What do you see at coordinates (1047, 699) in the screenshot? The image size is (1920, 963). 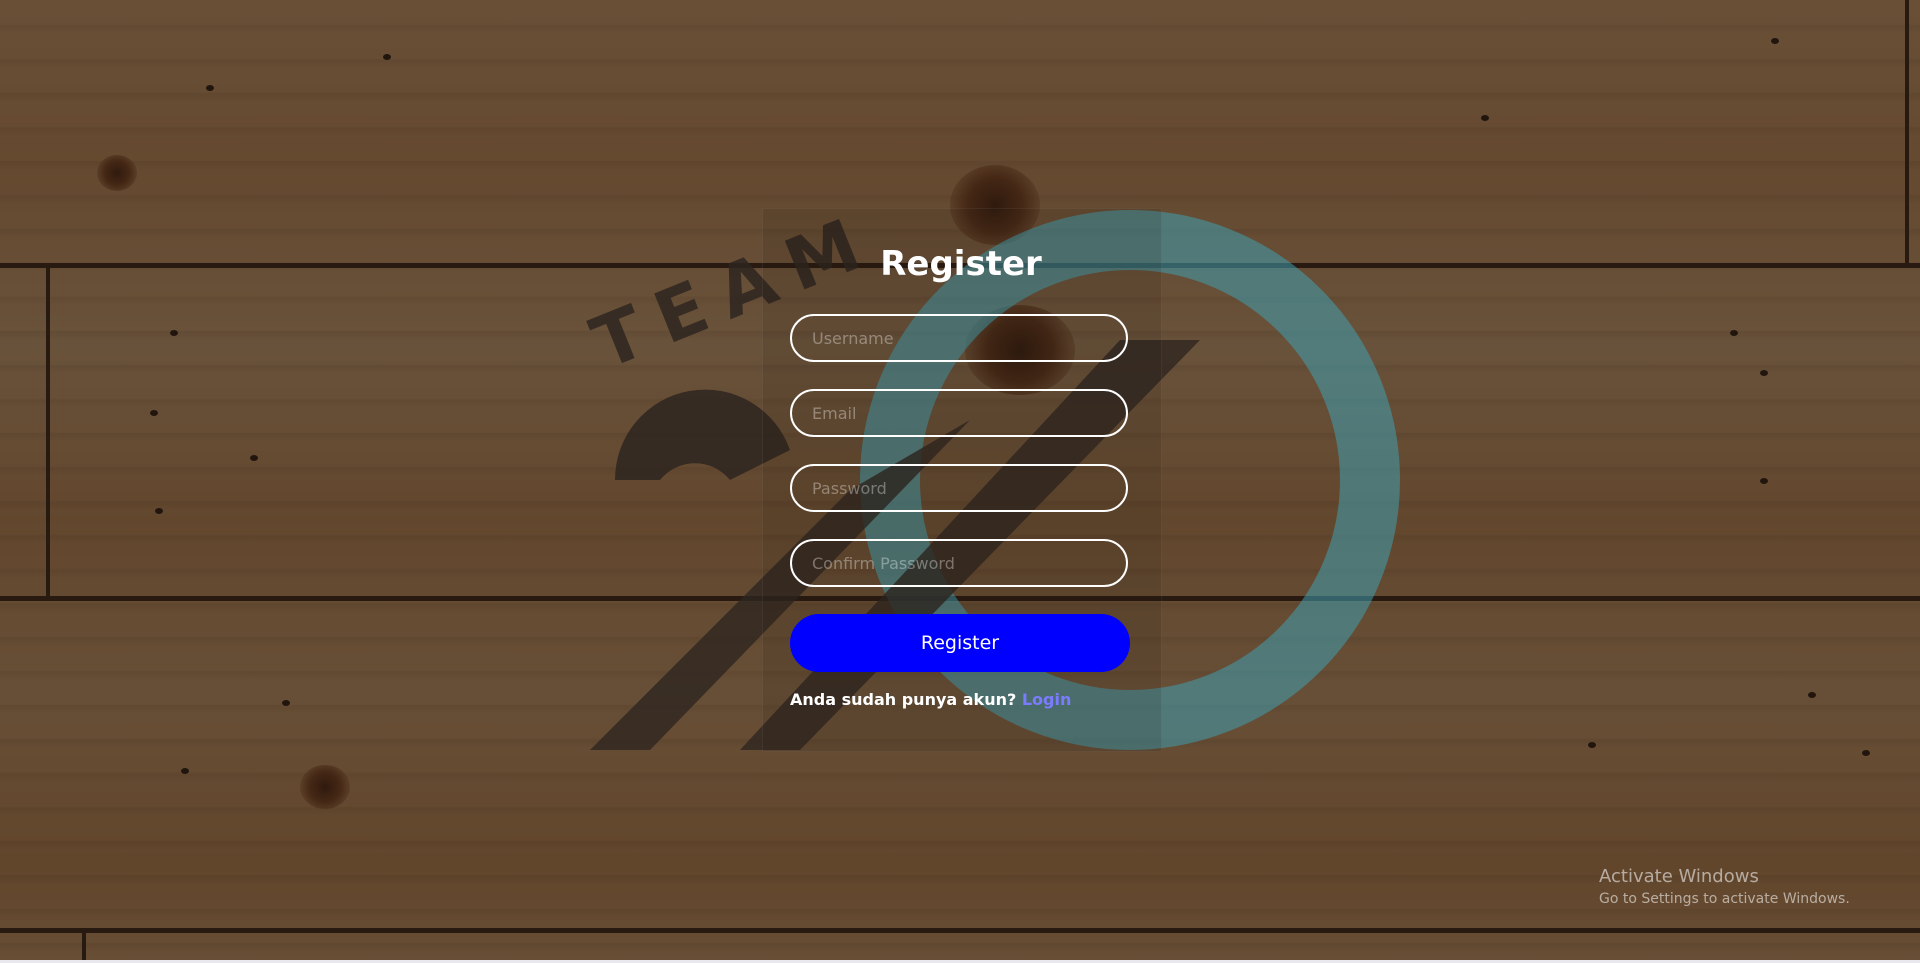 I see `login-link: Login` at bounding box center [1047, 699].